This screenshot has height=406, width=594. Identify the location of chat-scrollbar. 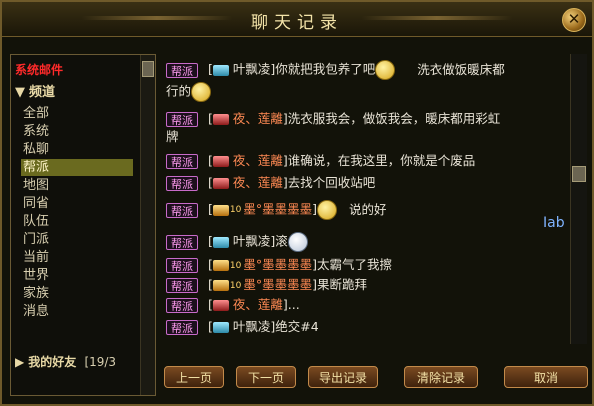
(578, 199).